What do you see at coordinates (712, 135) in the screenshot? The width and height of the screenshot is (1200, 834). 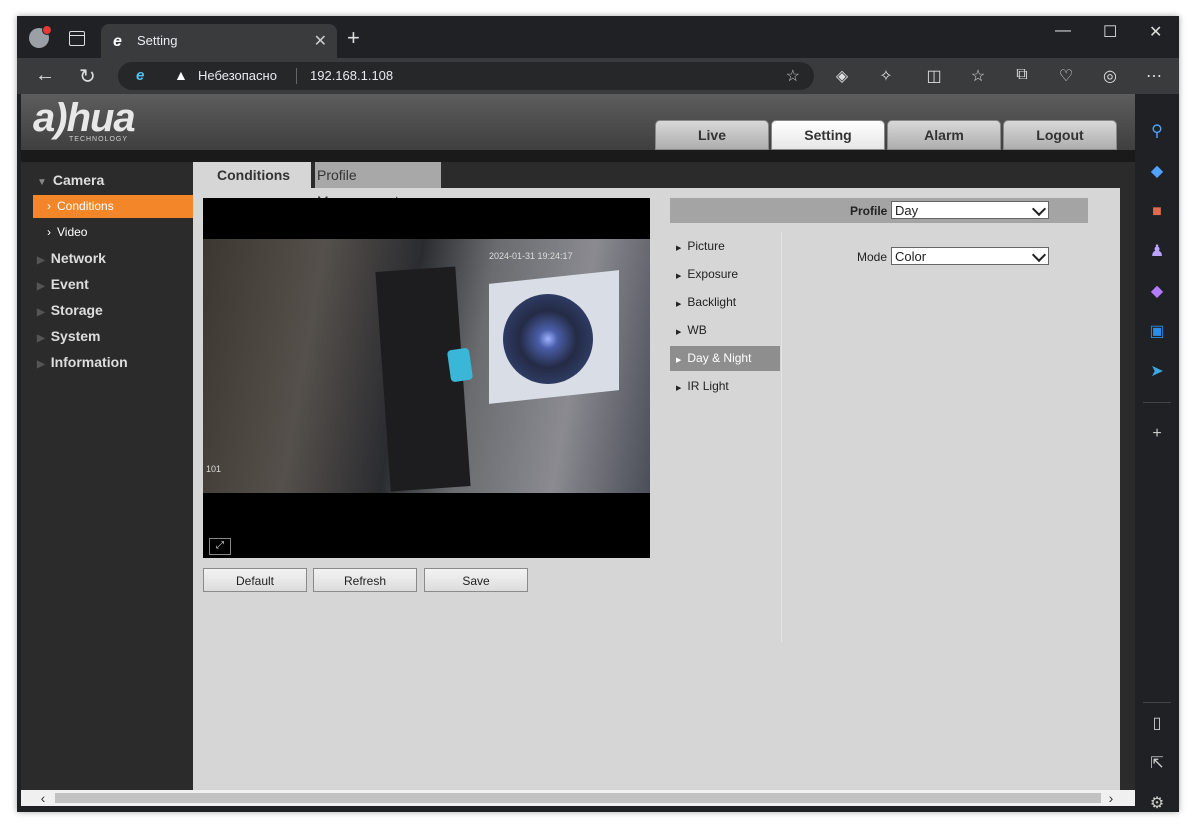 I see `nav-live: Live` at bounding box center [712, 135].